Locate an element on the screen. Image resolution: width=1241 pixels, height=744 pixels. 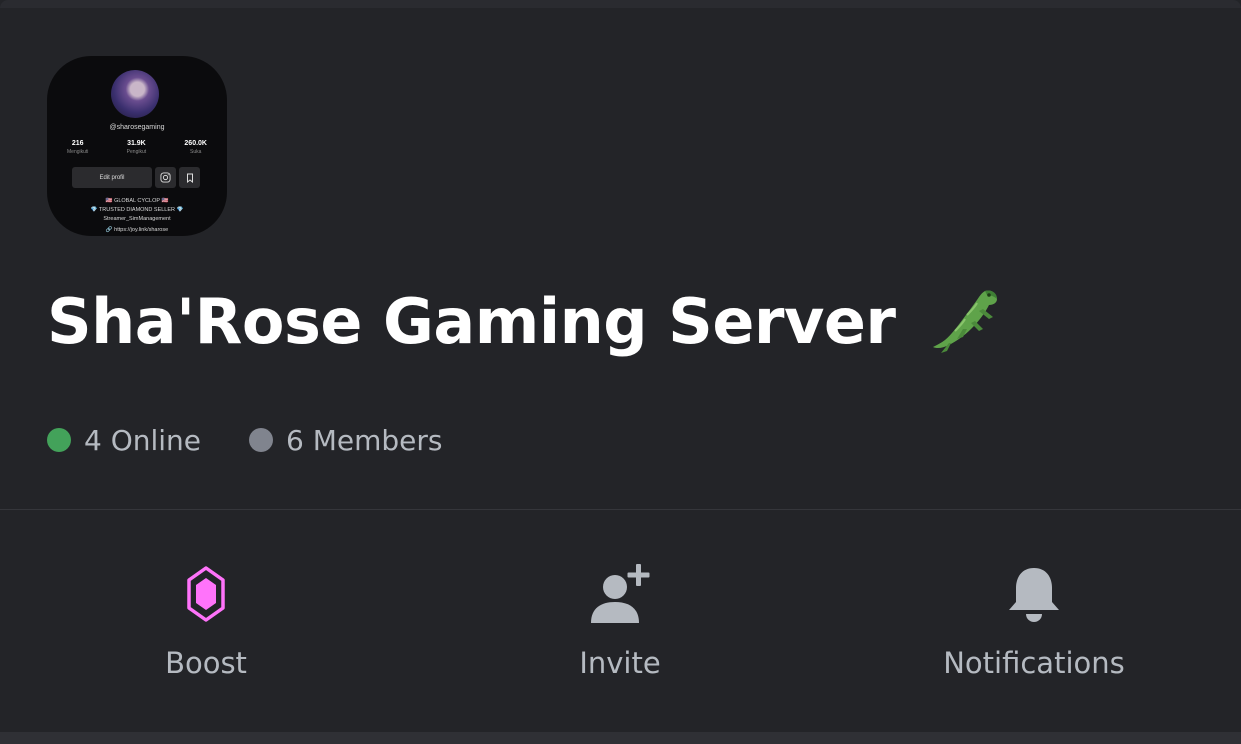
profile-stat-followers: 31.9K Pengikut is located at coordinates (136, 147).